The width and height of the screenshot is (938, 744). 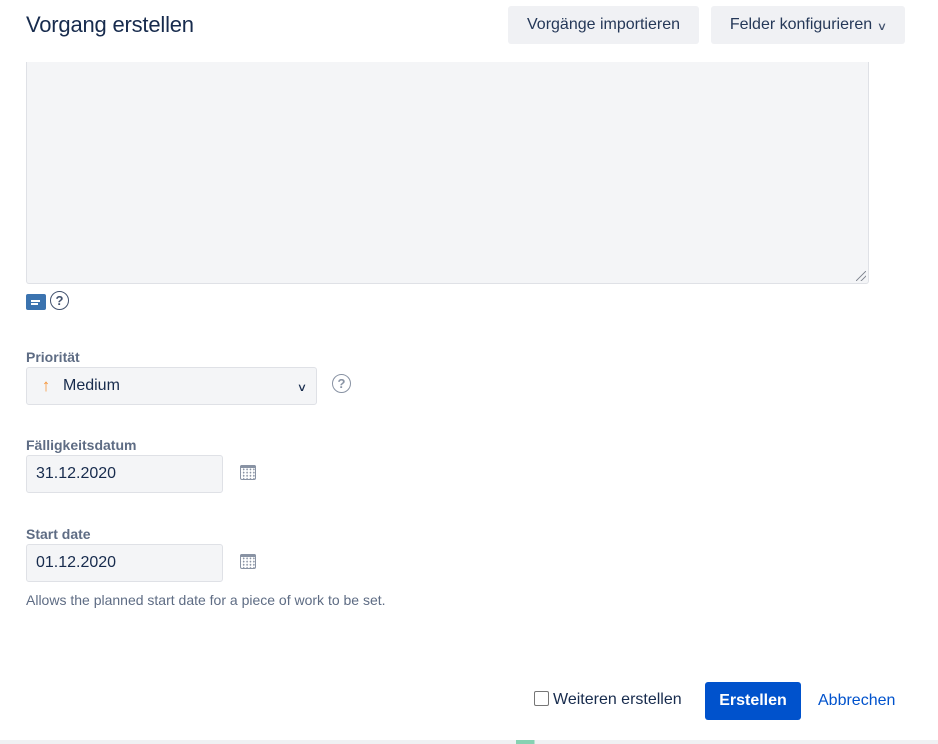 What do you see at coordinates (541, 698) in the screenshot?
I see `checkbox-icon` at bounding box center [541, 698].